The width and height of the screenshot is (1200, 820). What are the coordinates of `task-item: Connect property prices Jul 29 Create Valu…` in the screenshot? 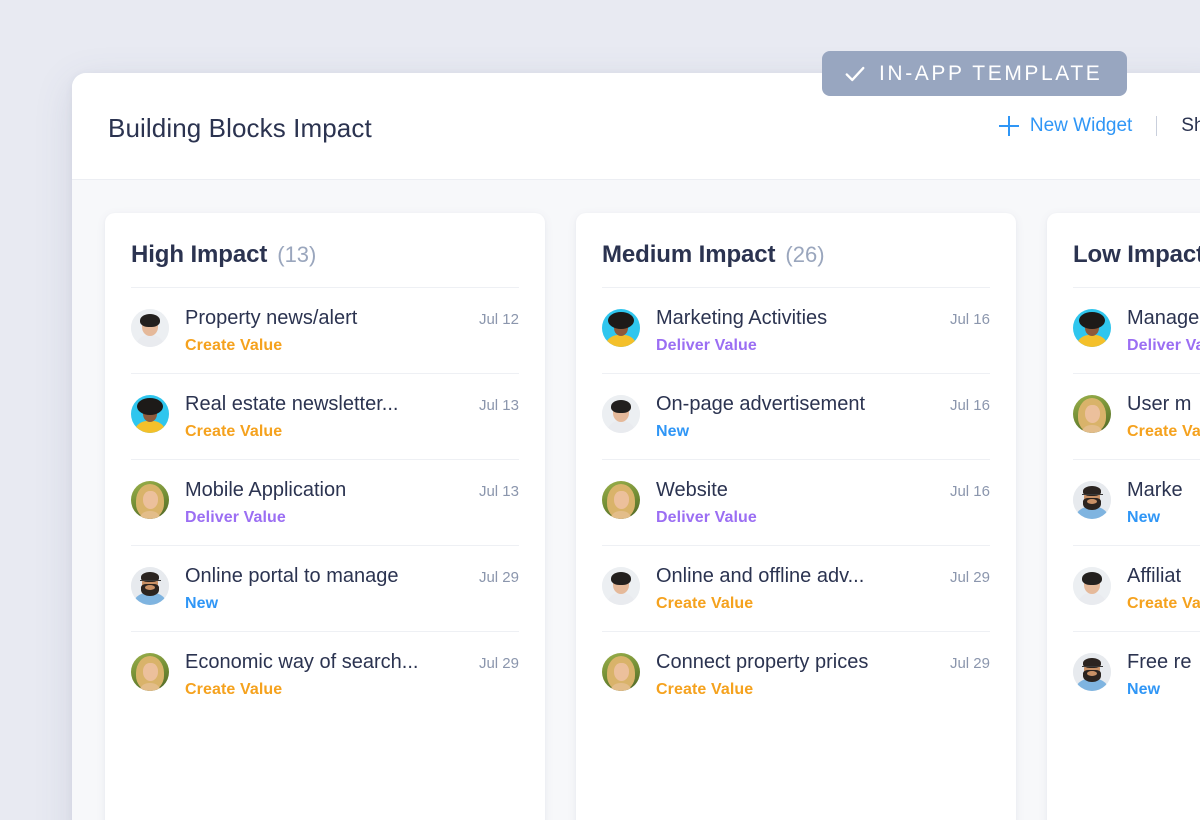 It's located at (796, 674).